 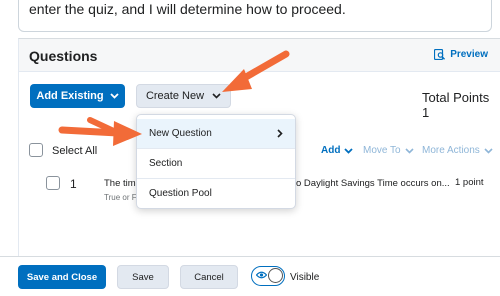 What do you see at coordinates (275, 275) in the screenshot?
I see `toggle-knob` at bounding box center [275, 275].